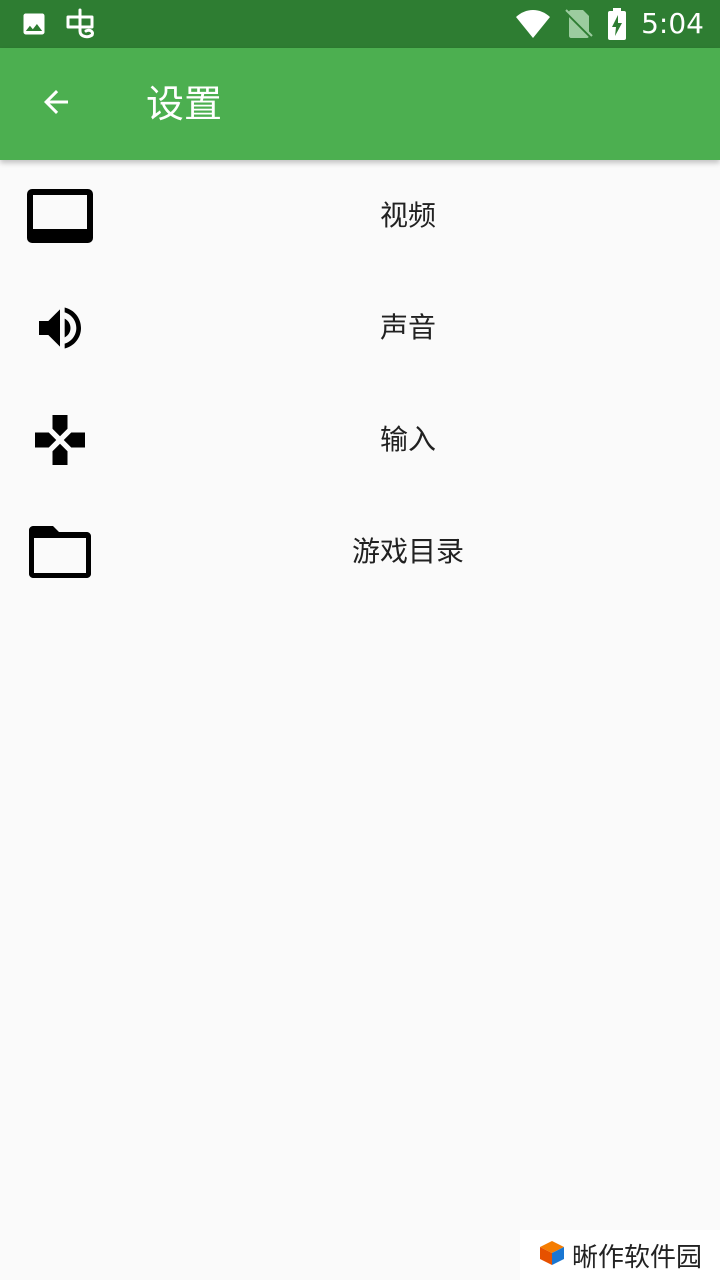  Describe the element at coordinates (360, 328) in the screenshot. I see `settings-item-sound: 声音` at that location.